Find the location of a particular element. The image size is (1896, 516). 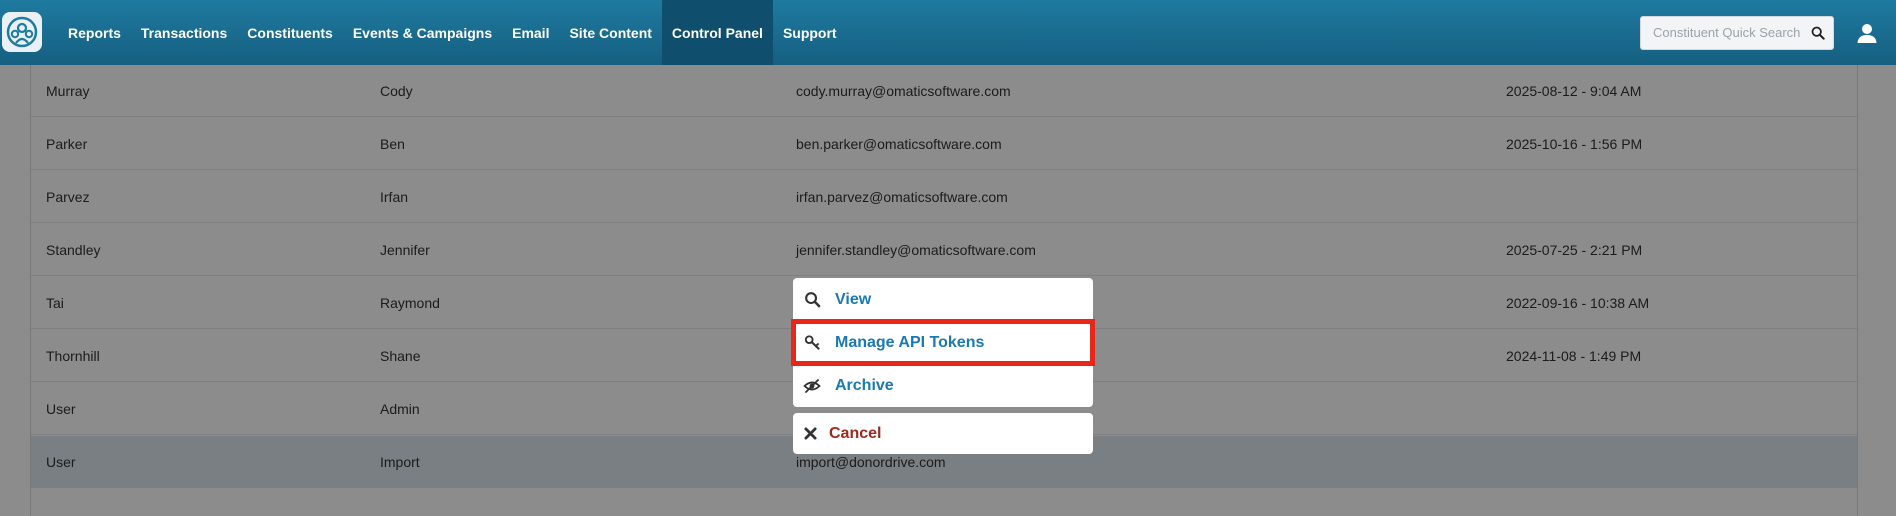

key-icon is located at coordinates (812, 343).